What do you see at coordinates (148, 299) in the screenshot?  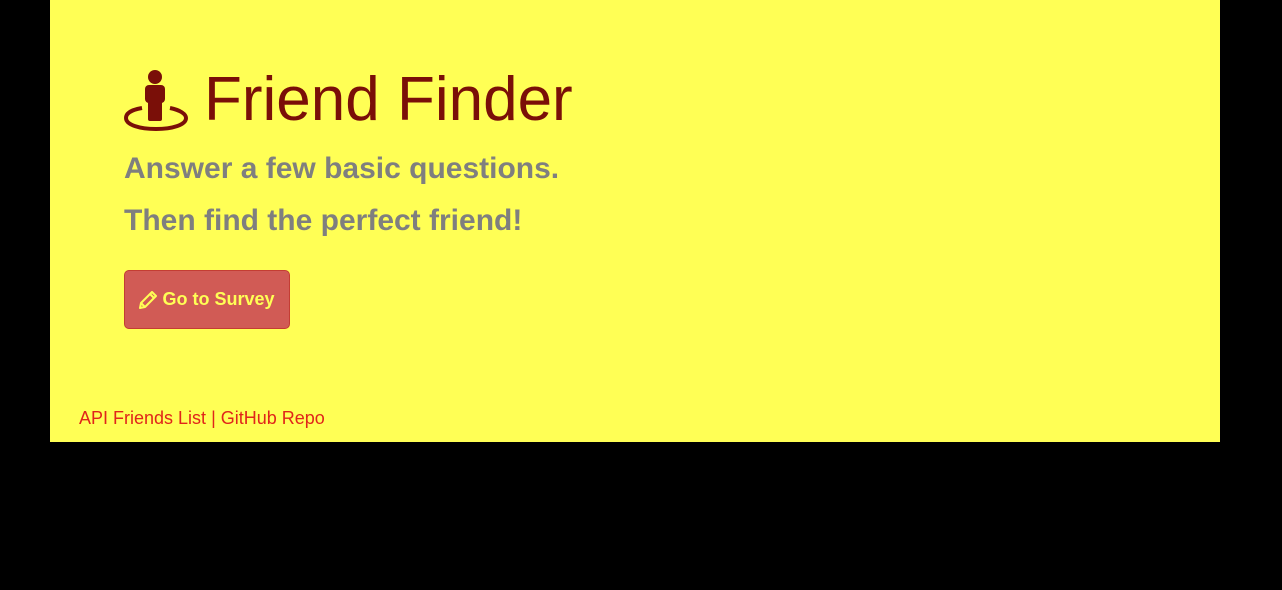 I see `pencil-icon` at bounding box center [148, 299].